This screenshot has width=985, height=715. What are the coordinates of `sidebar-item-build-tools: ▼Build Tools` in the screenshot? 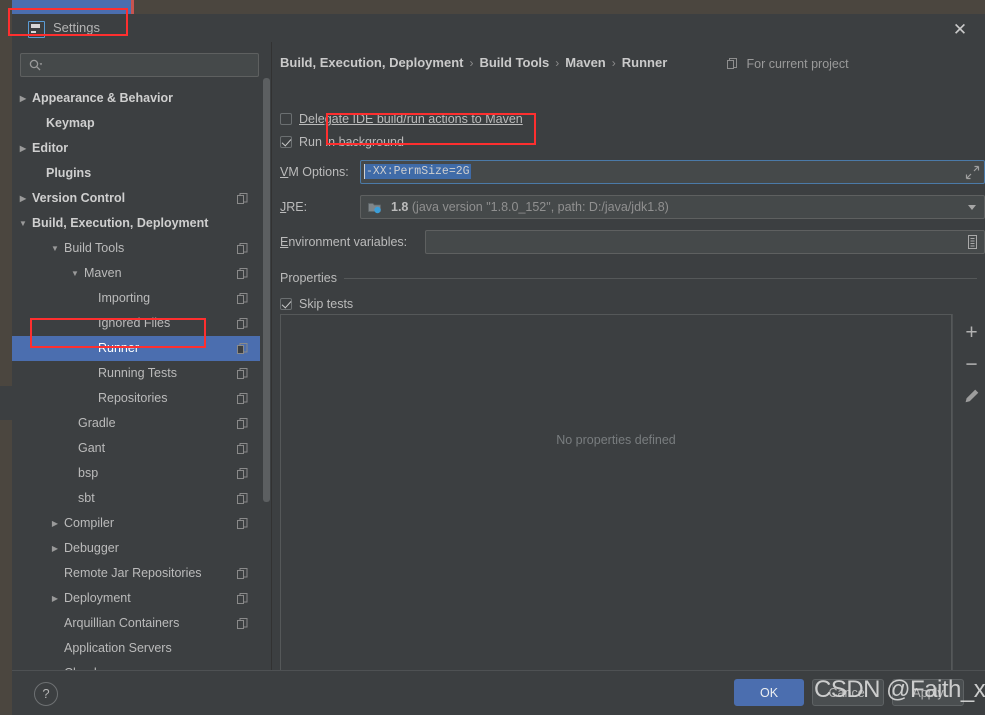 It's located at (136, 248).